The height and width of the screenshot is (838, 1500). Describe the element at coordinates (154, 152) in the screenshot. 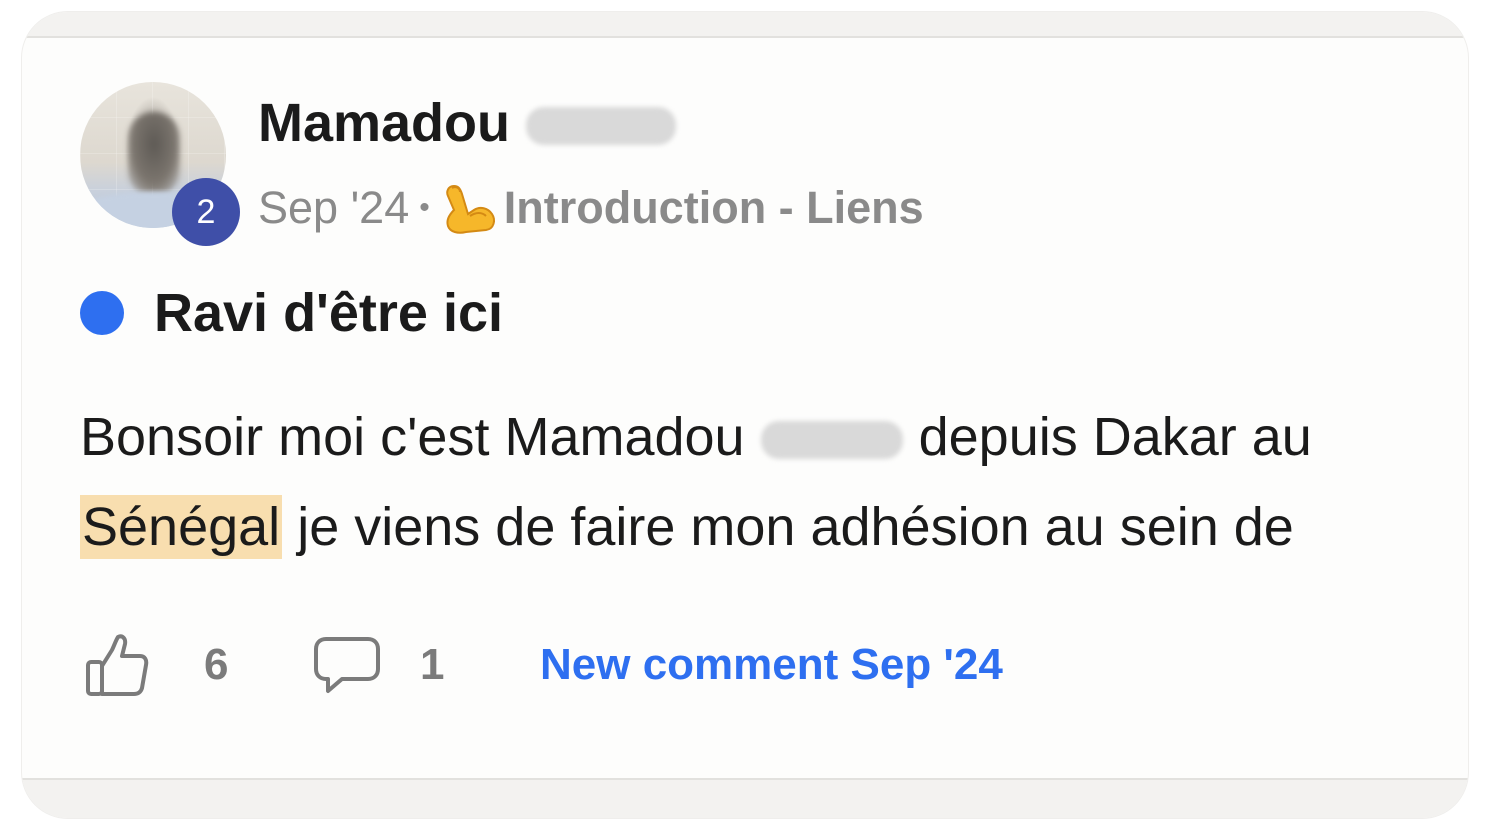

I see `avatar-figure` at that location.